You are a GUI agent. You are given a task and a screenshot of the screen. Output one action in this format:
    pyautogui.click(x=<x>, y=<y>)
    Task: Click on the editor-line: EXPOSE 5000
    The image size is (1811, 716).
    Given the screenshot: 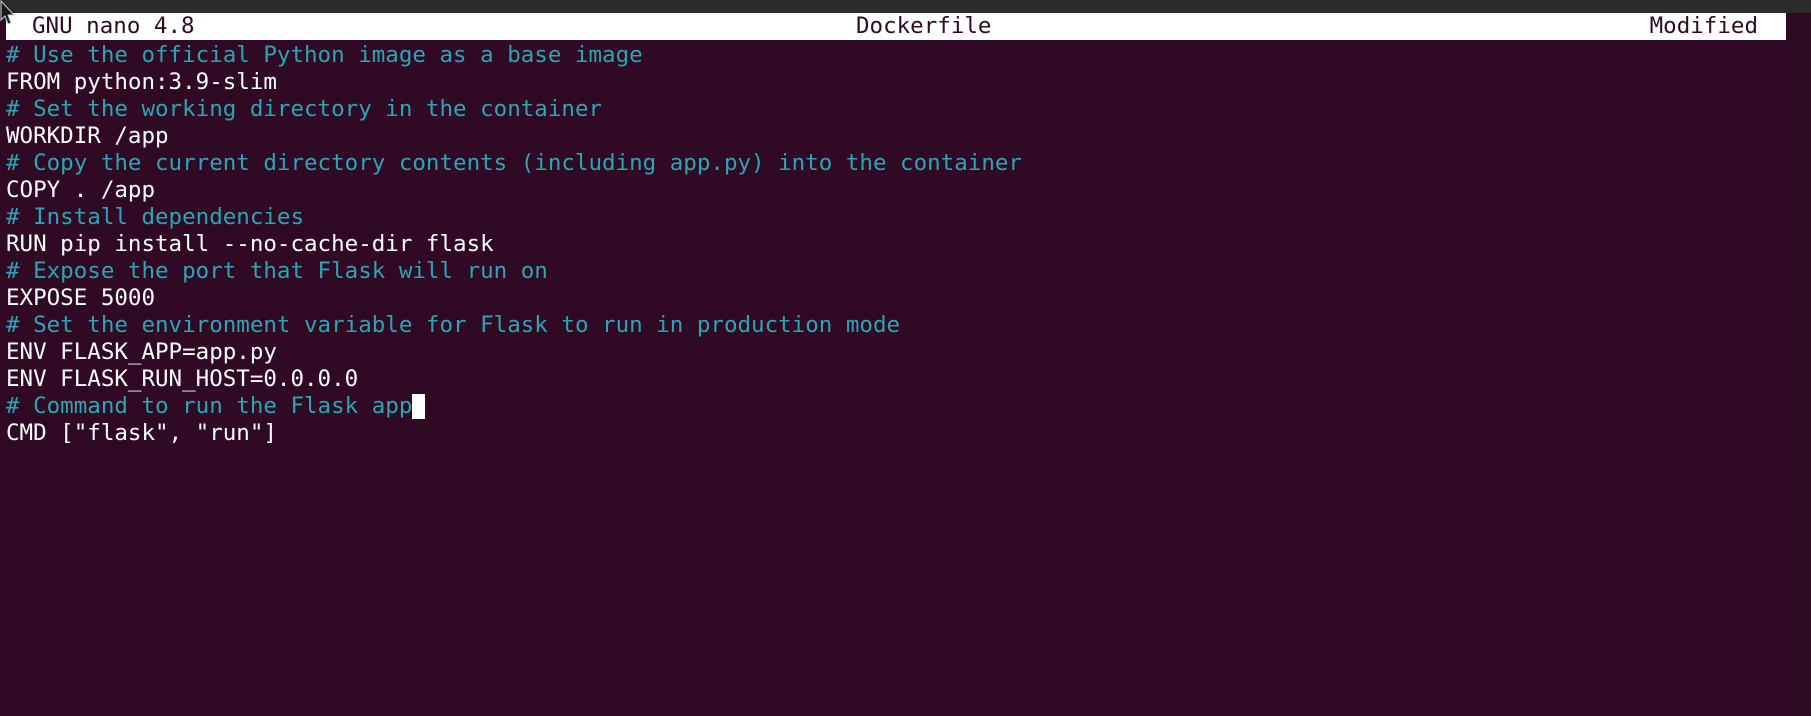 What is the action you would take?
    pyautogui.click(x=514, y=298)
    